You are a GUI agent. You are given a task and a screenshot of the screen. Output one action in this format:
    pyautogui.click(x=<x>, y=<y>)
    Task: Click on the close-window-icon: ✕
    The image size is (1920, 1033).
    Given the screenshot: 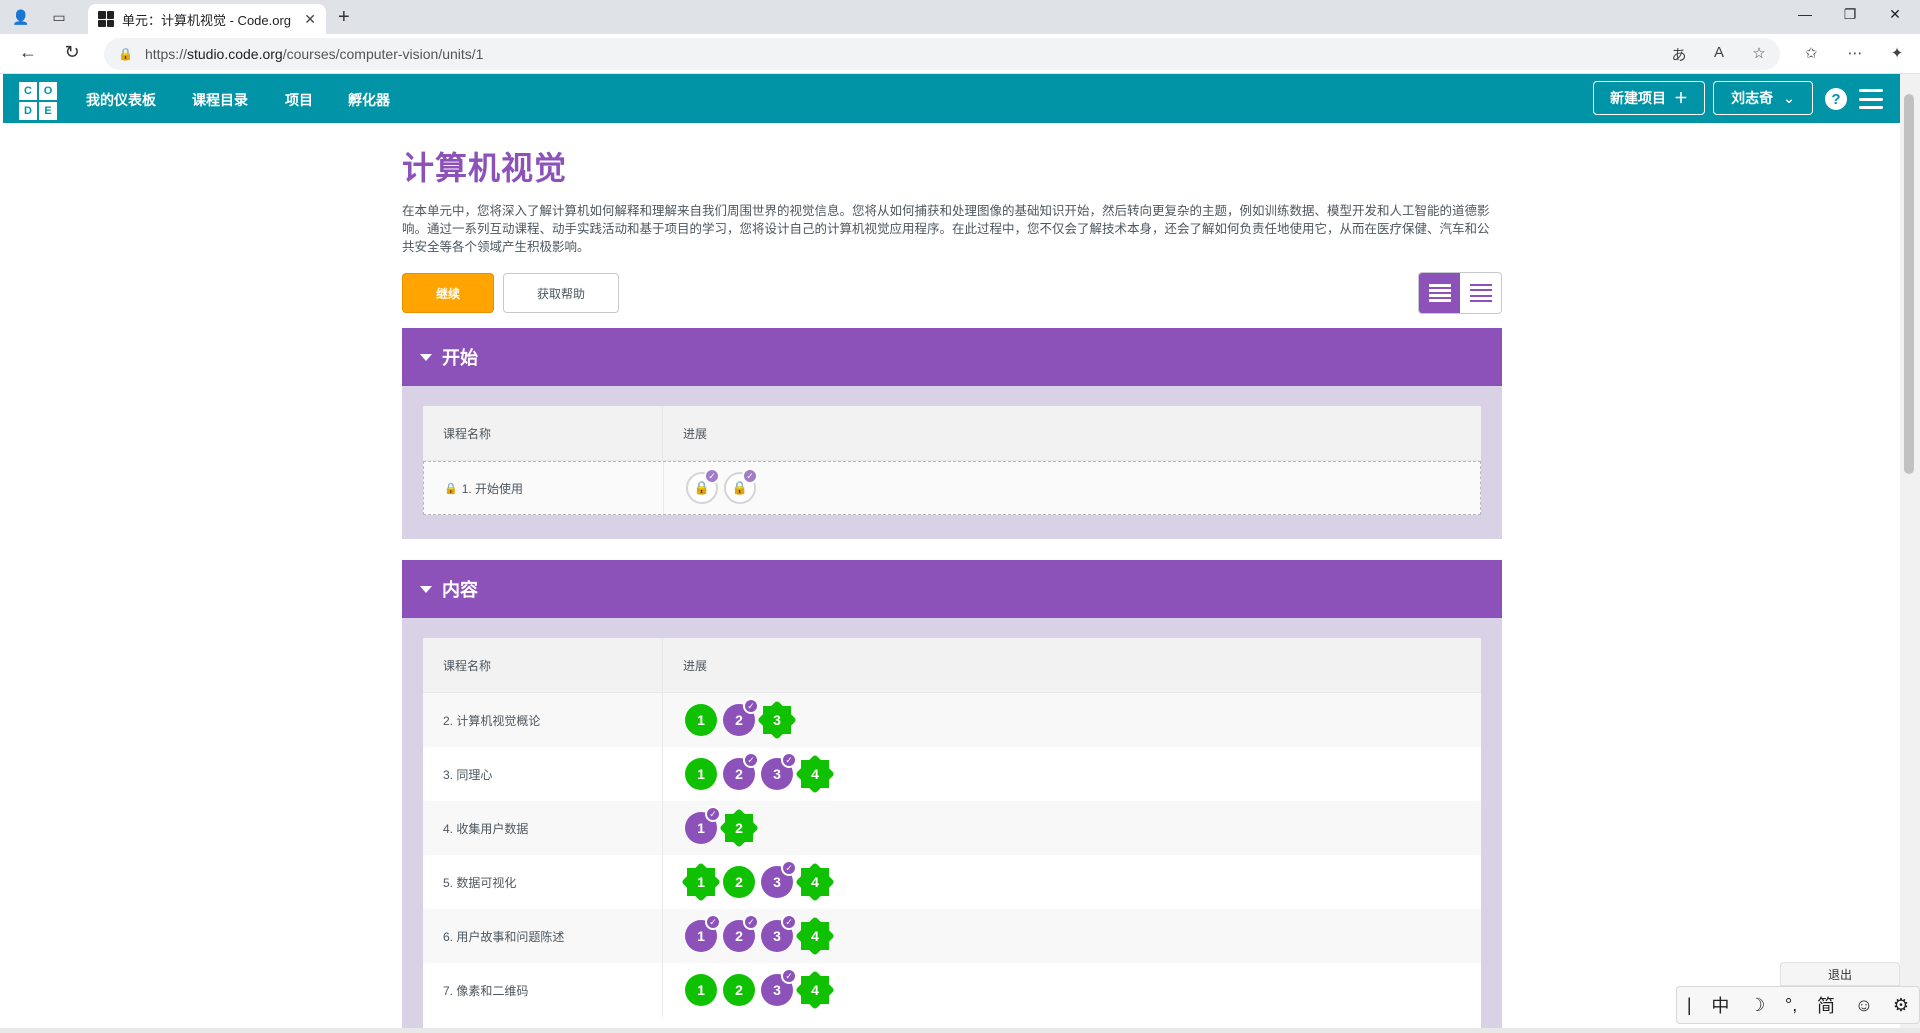 What is the action you would take?
    pyautogui.click(x=1895, y=14)
    